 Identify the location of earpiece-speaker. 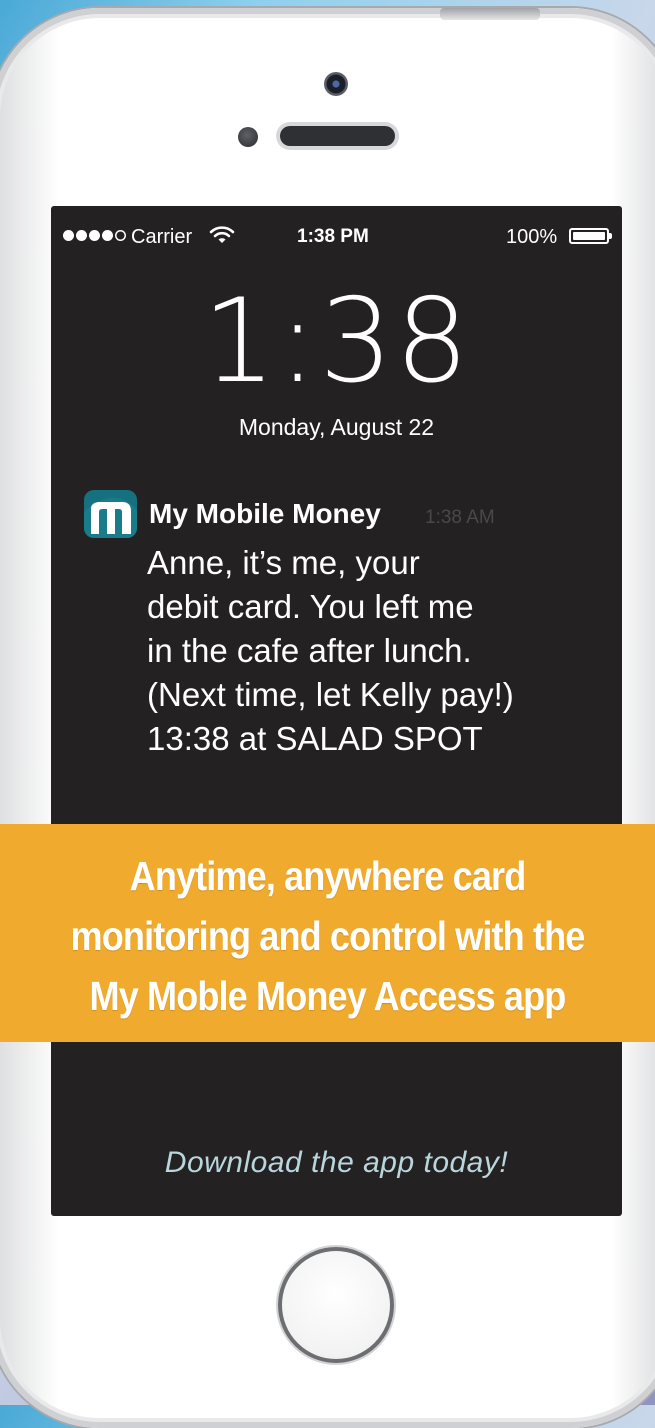
(337, 136).